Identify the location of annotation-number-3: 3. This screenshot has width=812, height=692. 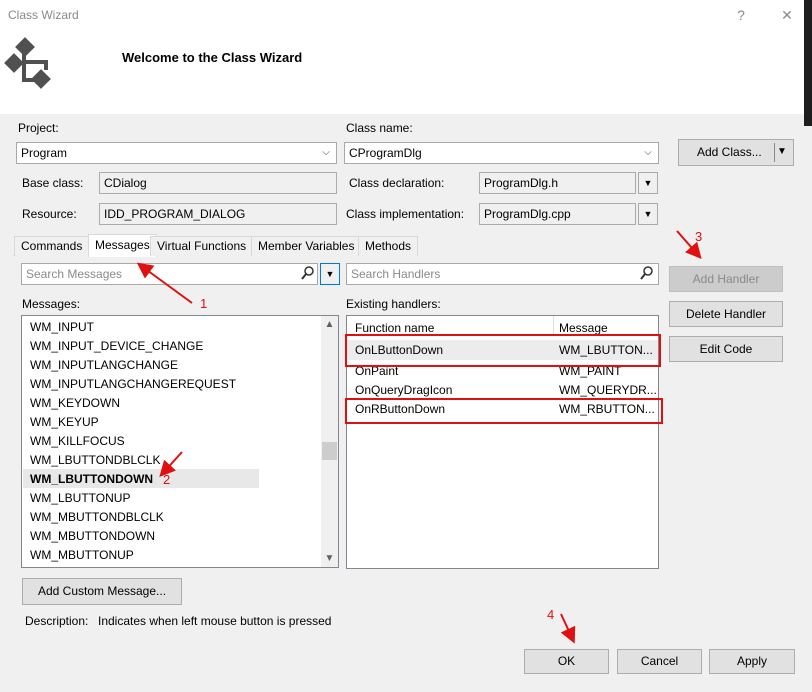
(699, 236).